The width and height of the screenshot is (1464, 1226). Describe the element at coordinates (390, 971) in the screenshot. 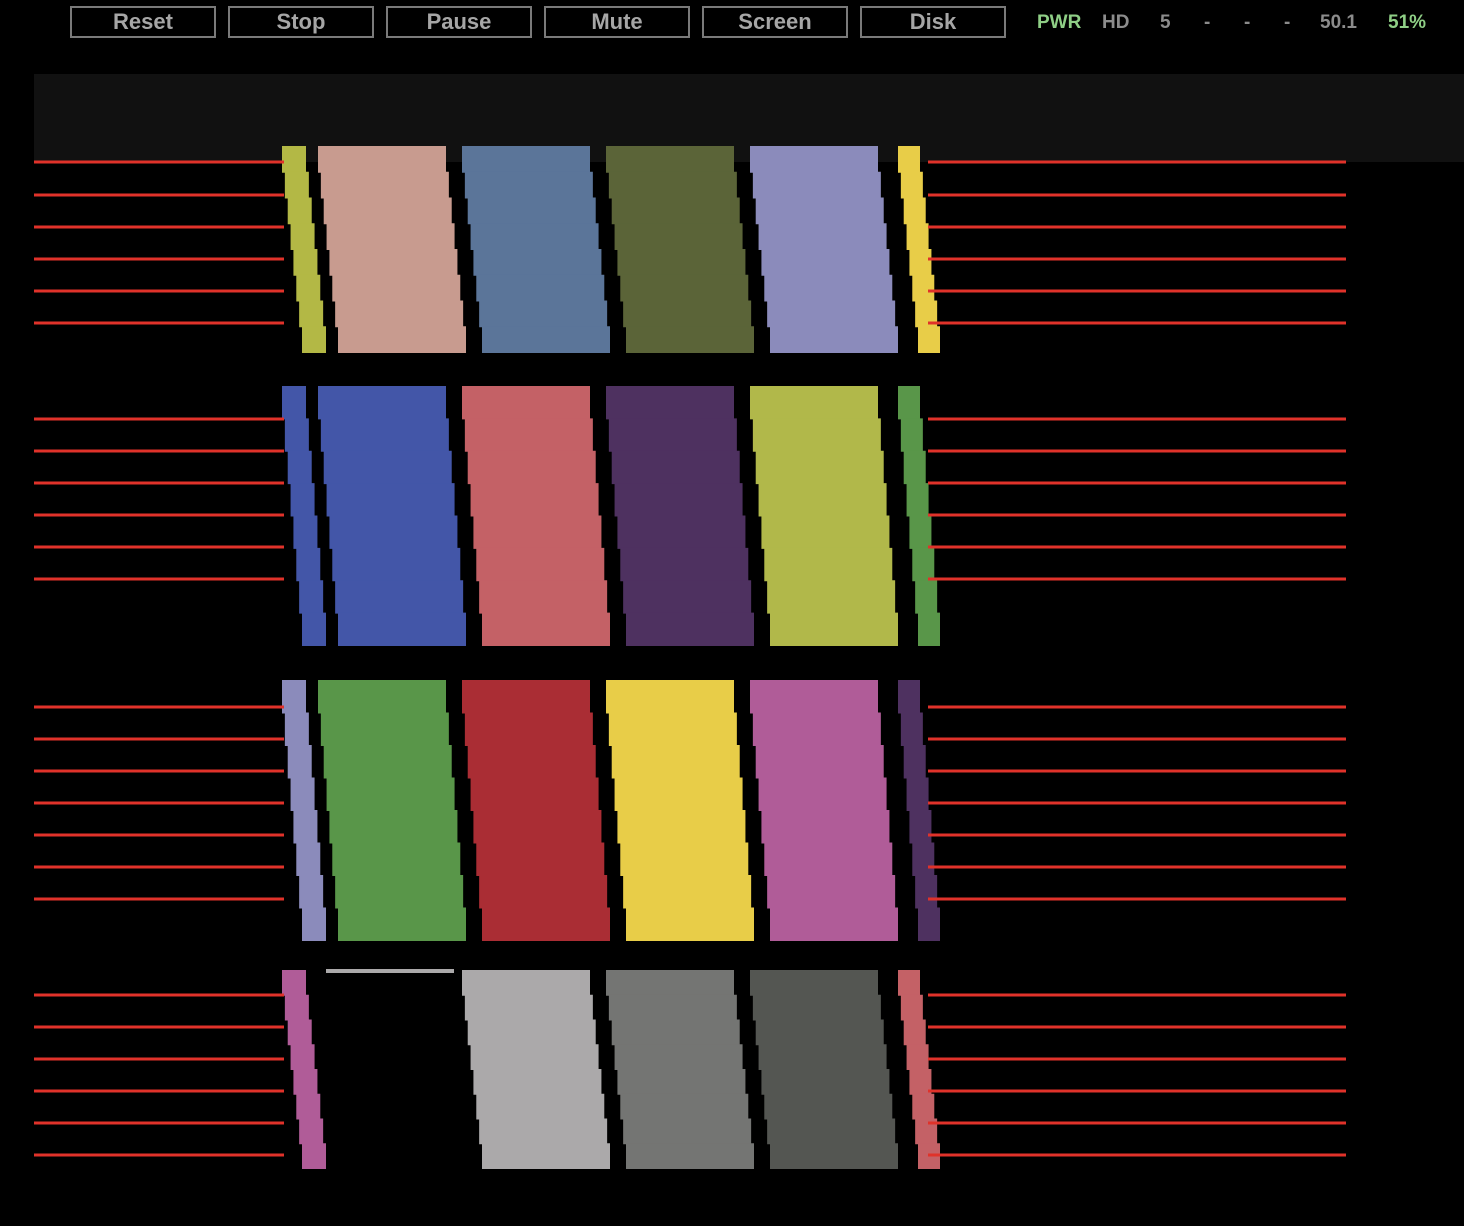

I see `divider-line` at that location.